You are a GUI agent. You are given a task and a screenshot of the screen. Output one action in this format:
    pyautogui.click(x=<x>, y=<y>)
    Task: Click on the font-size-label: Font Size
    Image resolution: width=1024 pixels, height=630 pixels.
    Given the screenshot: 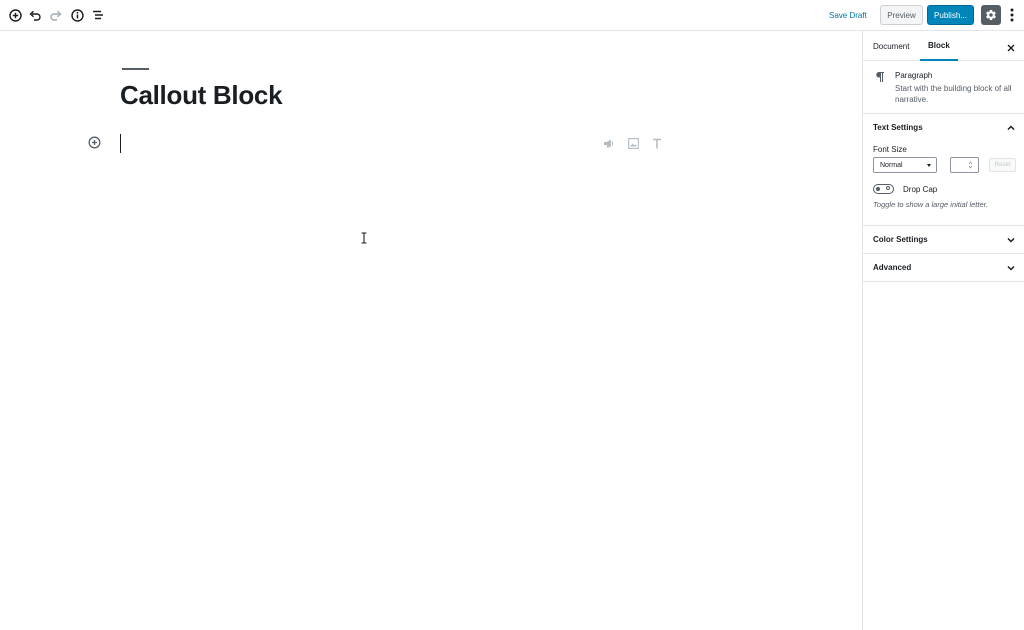 What is the action you would take?
    pyautogui.click(x=890, y=149)
    